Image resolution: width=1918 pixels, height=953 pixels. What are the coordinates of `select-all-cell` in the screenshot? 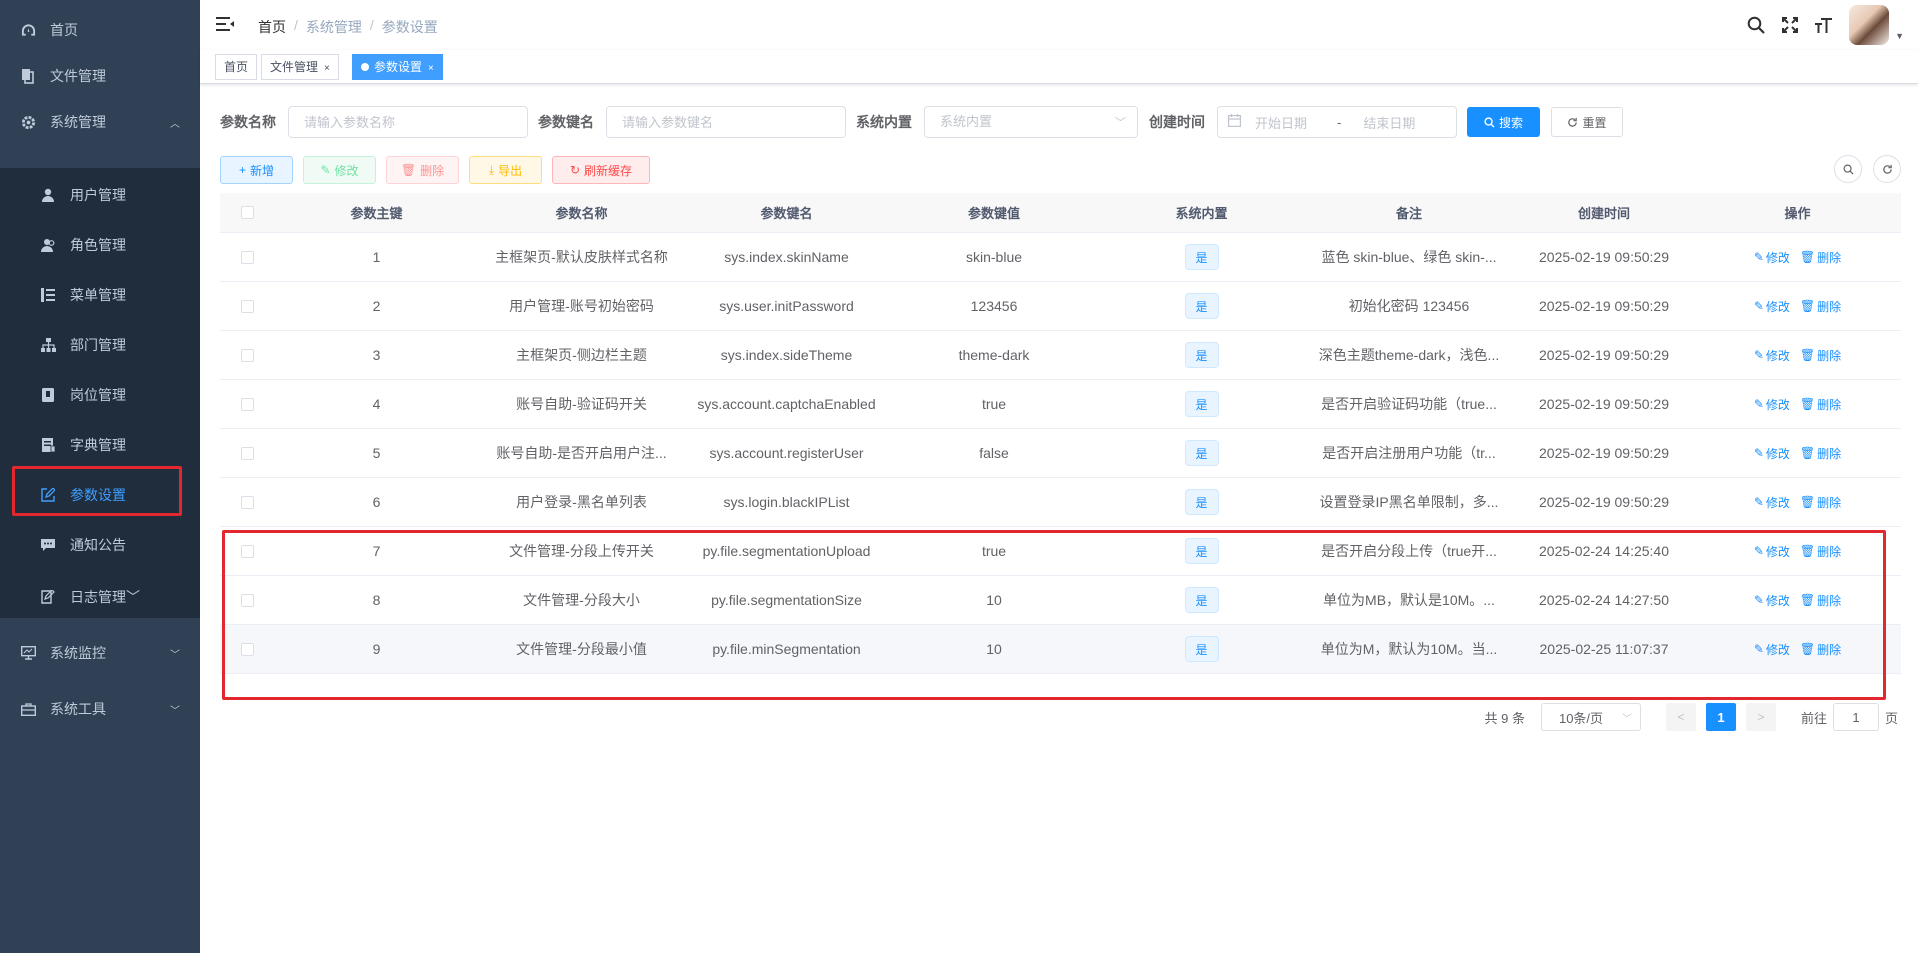 It's located at (247, 212).